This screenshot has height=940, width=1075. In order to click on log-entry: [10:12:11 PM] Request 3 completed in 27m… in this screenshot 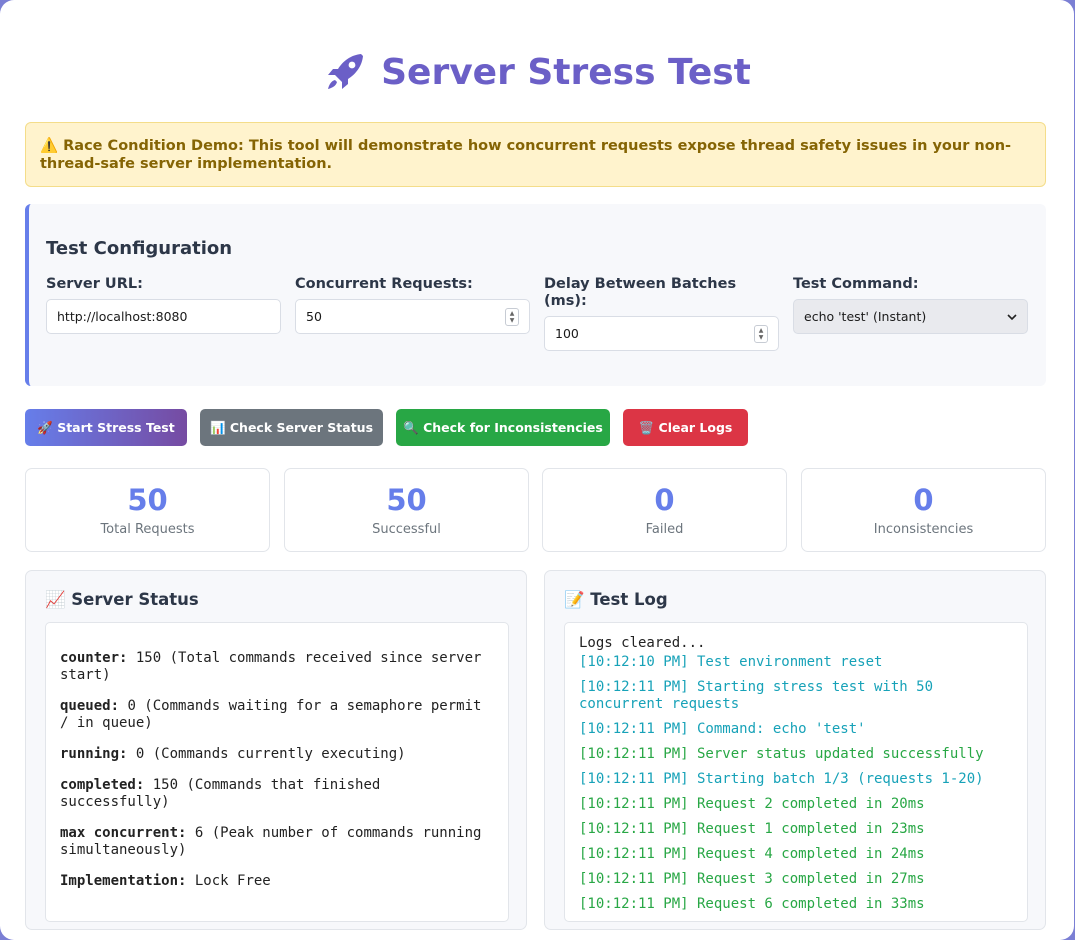, I will do `click(752, 879)`.